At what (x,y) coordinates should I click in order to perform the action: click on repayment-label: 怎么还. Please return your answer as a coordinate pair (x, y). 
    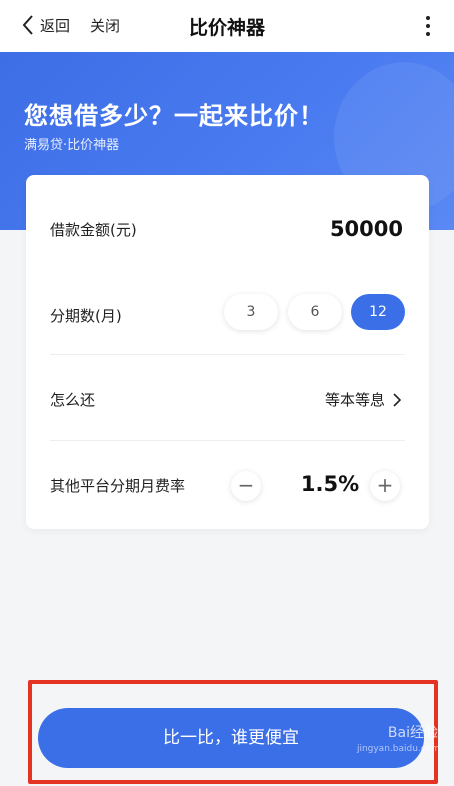
    Looking at the image, I should click on (73, 400).